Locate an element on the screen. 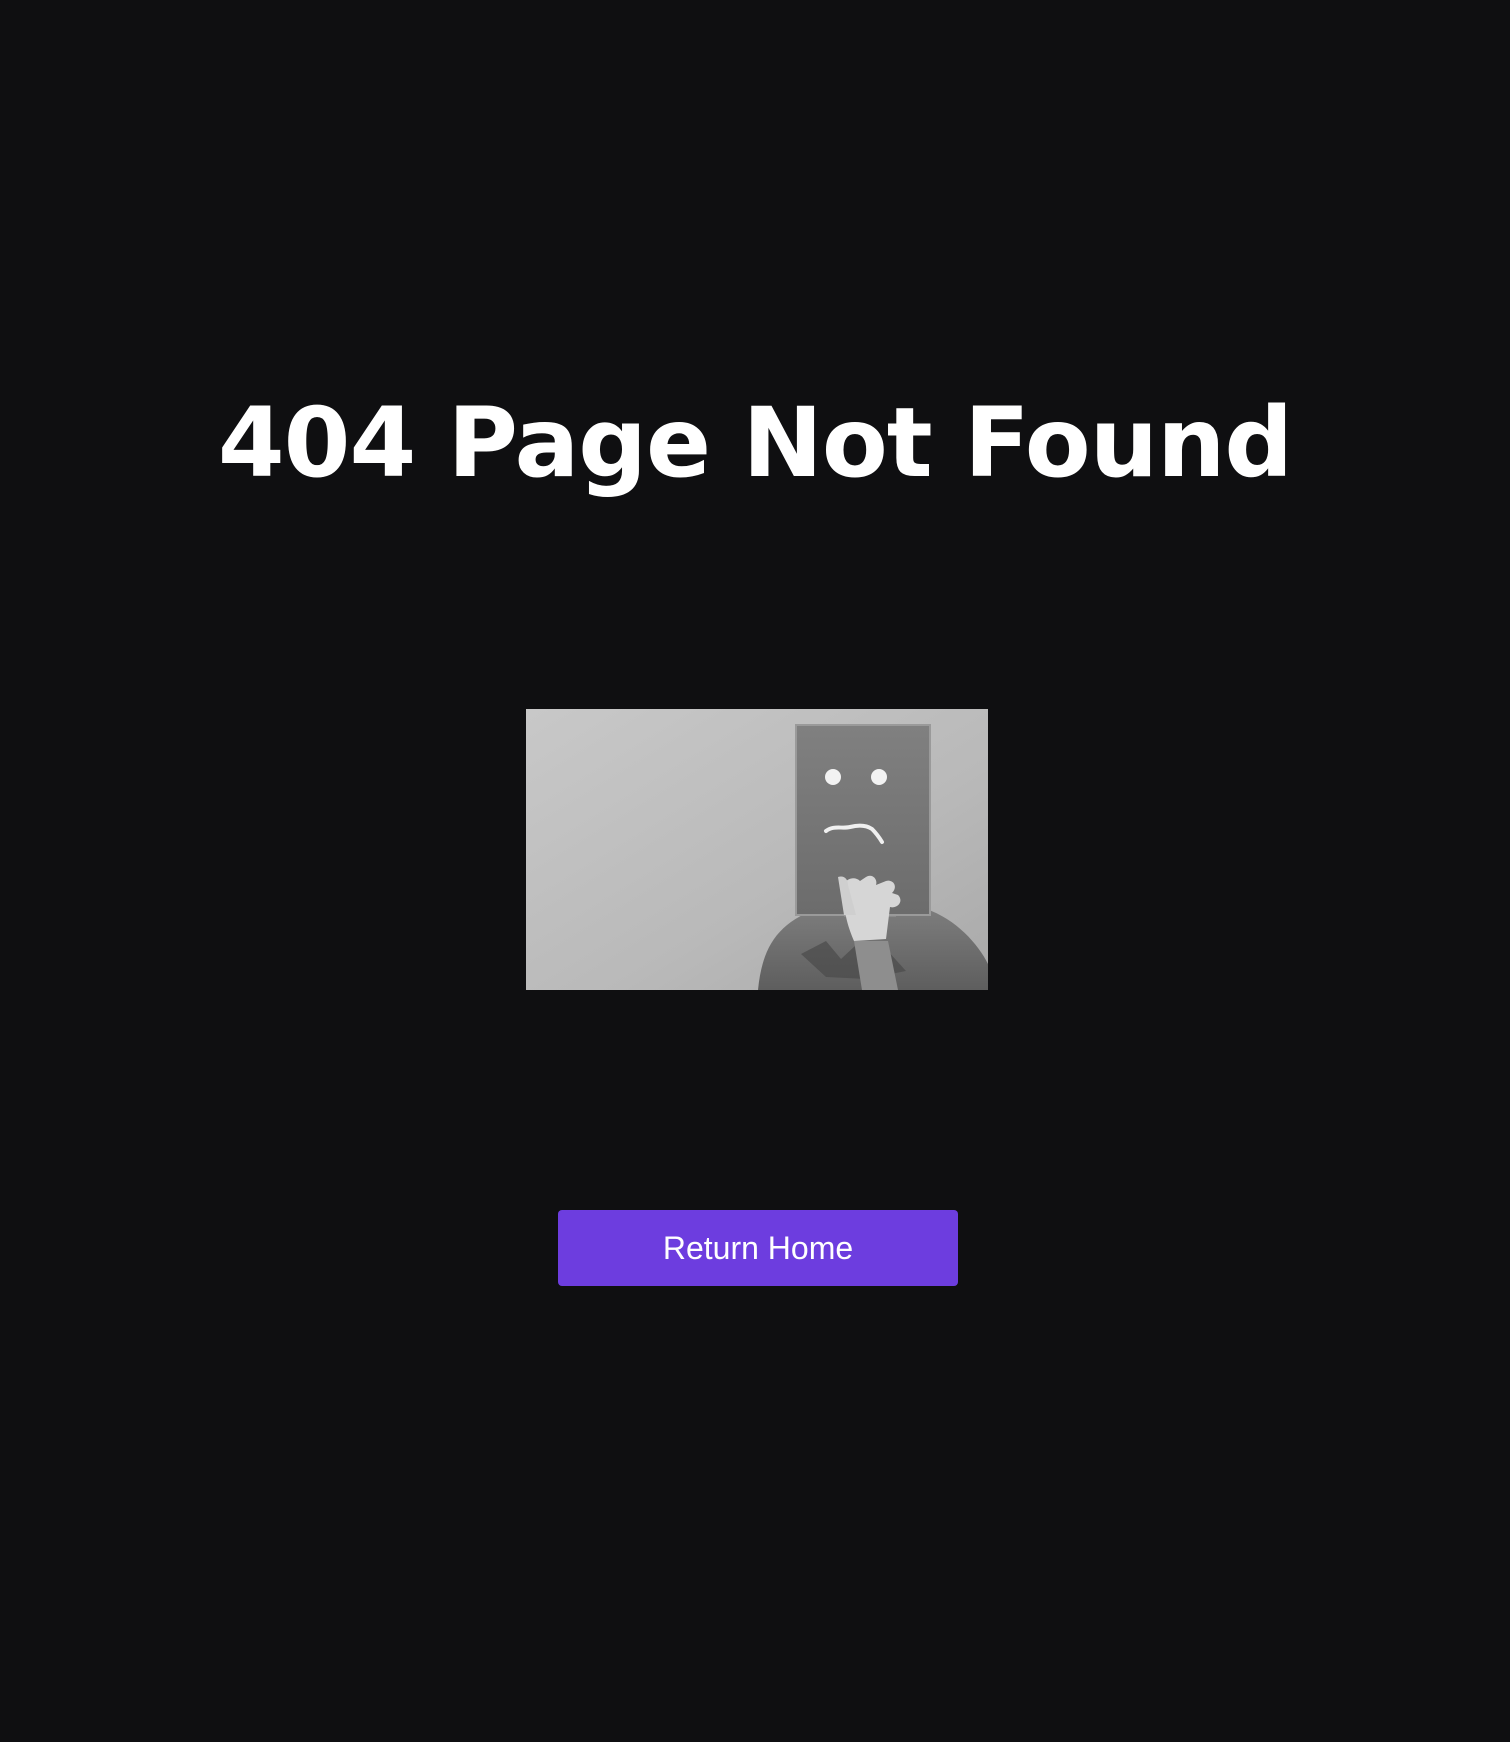 Image resolution: width=1510 pixels, height=1742 pixels. page-title: 404 Page Not Found is located at coordinates (755, 443).